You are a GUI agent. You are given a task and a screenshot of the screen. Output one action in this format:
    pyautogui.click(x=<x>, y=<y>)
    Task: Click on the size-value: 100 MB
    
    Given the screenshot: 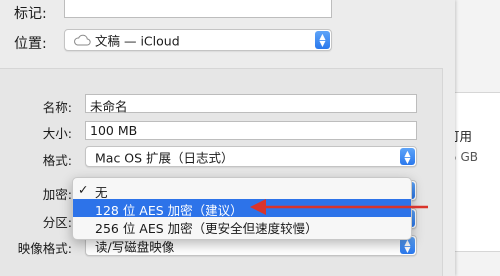 What is the action you would take?
    pyautogui.click(x=114, y=130)
    